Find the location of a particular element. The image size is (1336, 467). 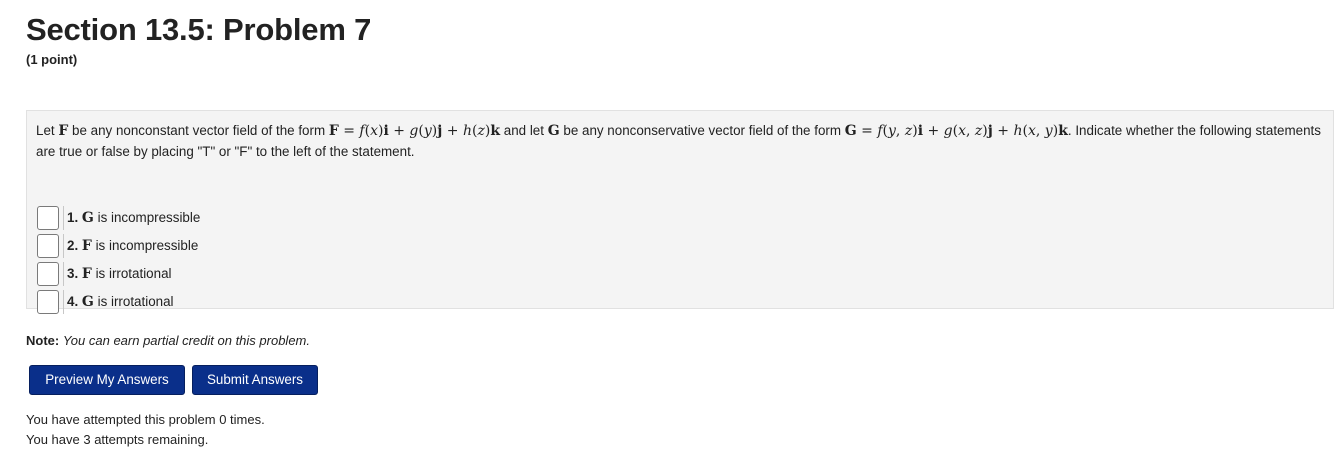

field-F-symbol: F is located at coordinates (63, 131).